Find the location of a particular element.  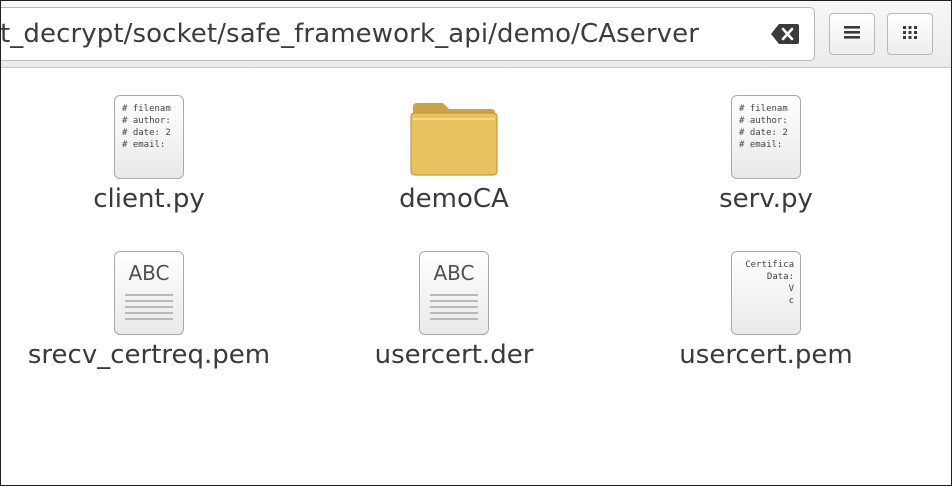

file-item: Certifica Data: V c usercert.pem is located at coordinates (766, 309).